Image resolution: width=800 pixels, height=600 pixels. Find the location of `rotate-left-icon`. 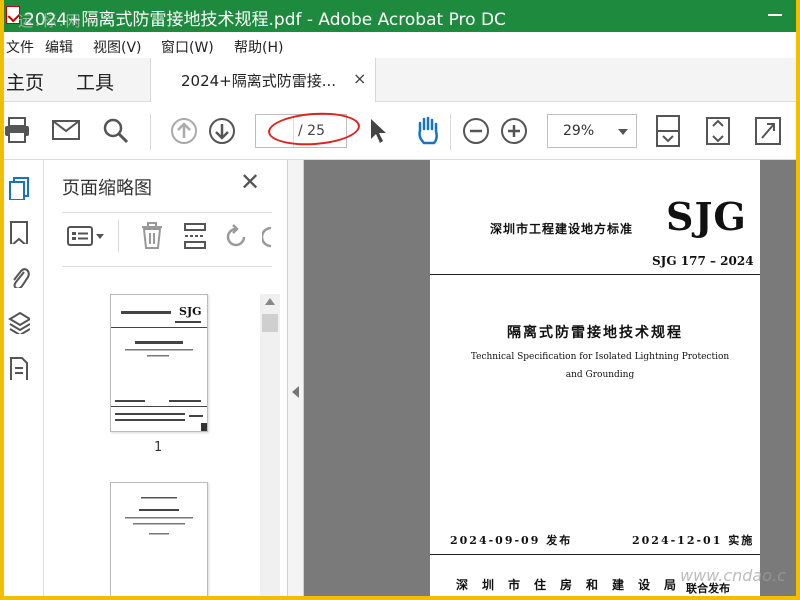

rotate-left-icon is located at coordinates (237, 237).